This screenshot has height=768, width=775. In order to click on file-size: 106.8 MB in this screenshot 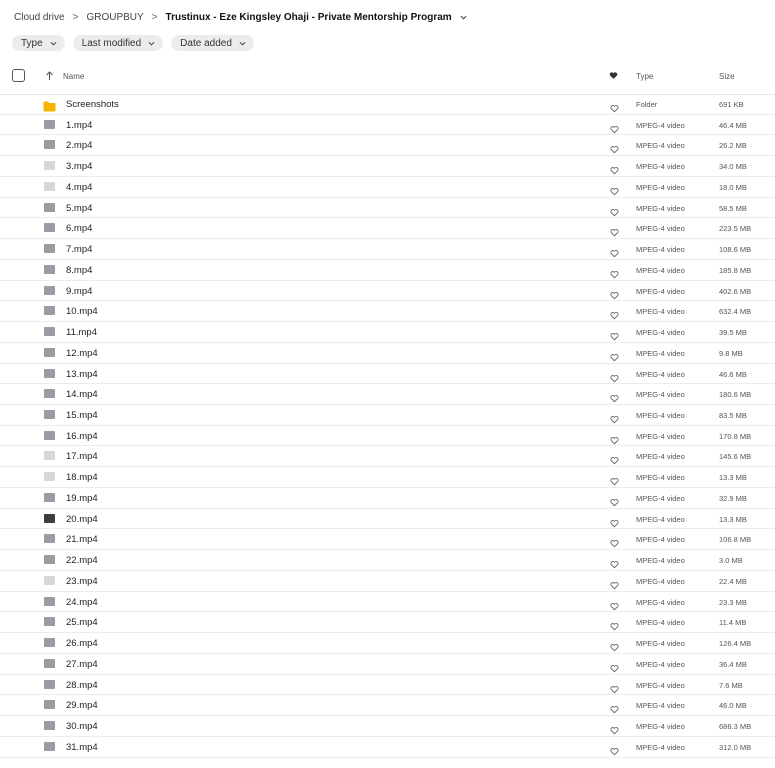, I will do `click(735, 540)`.